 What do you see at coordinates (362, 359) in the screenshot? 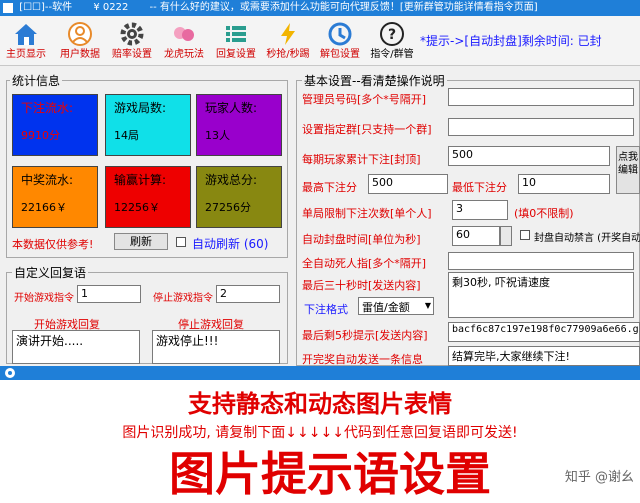
I see `auto-send-label: 开完奖自动发送一条信息` at bounding box center [362, 359].